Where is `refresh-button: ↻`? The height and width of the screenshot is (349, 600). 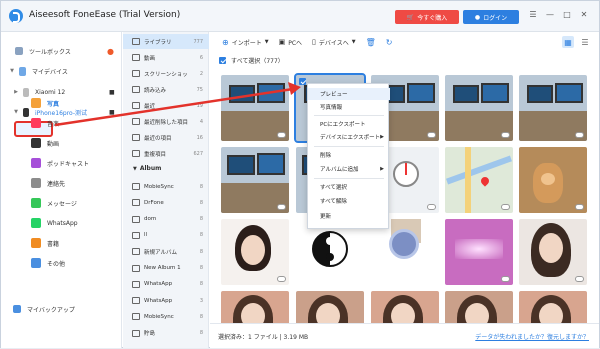
refresh-button: ↻ is located at coordinates (389, 42).